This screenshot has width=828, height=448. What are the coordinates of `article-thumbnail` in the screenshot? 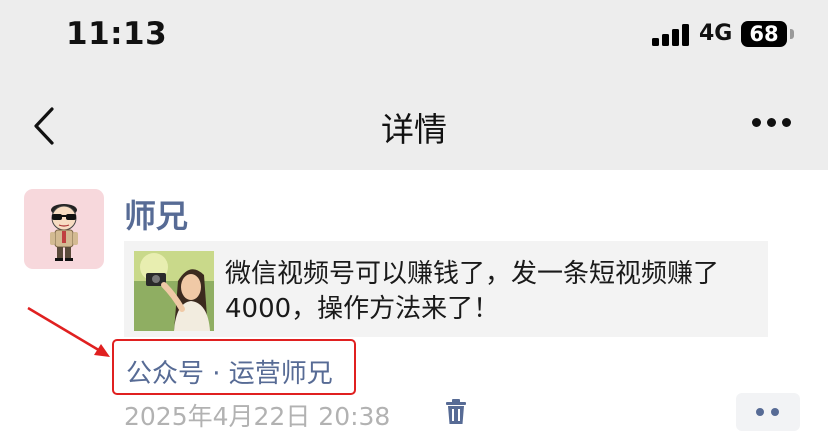 It's located at (174, 291).